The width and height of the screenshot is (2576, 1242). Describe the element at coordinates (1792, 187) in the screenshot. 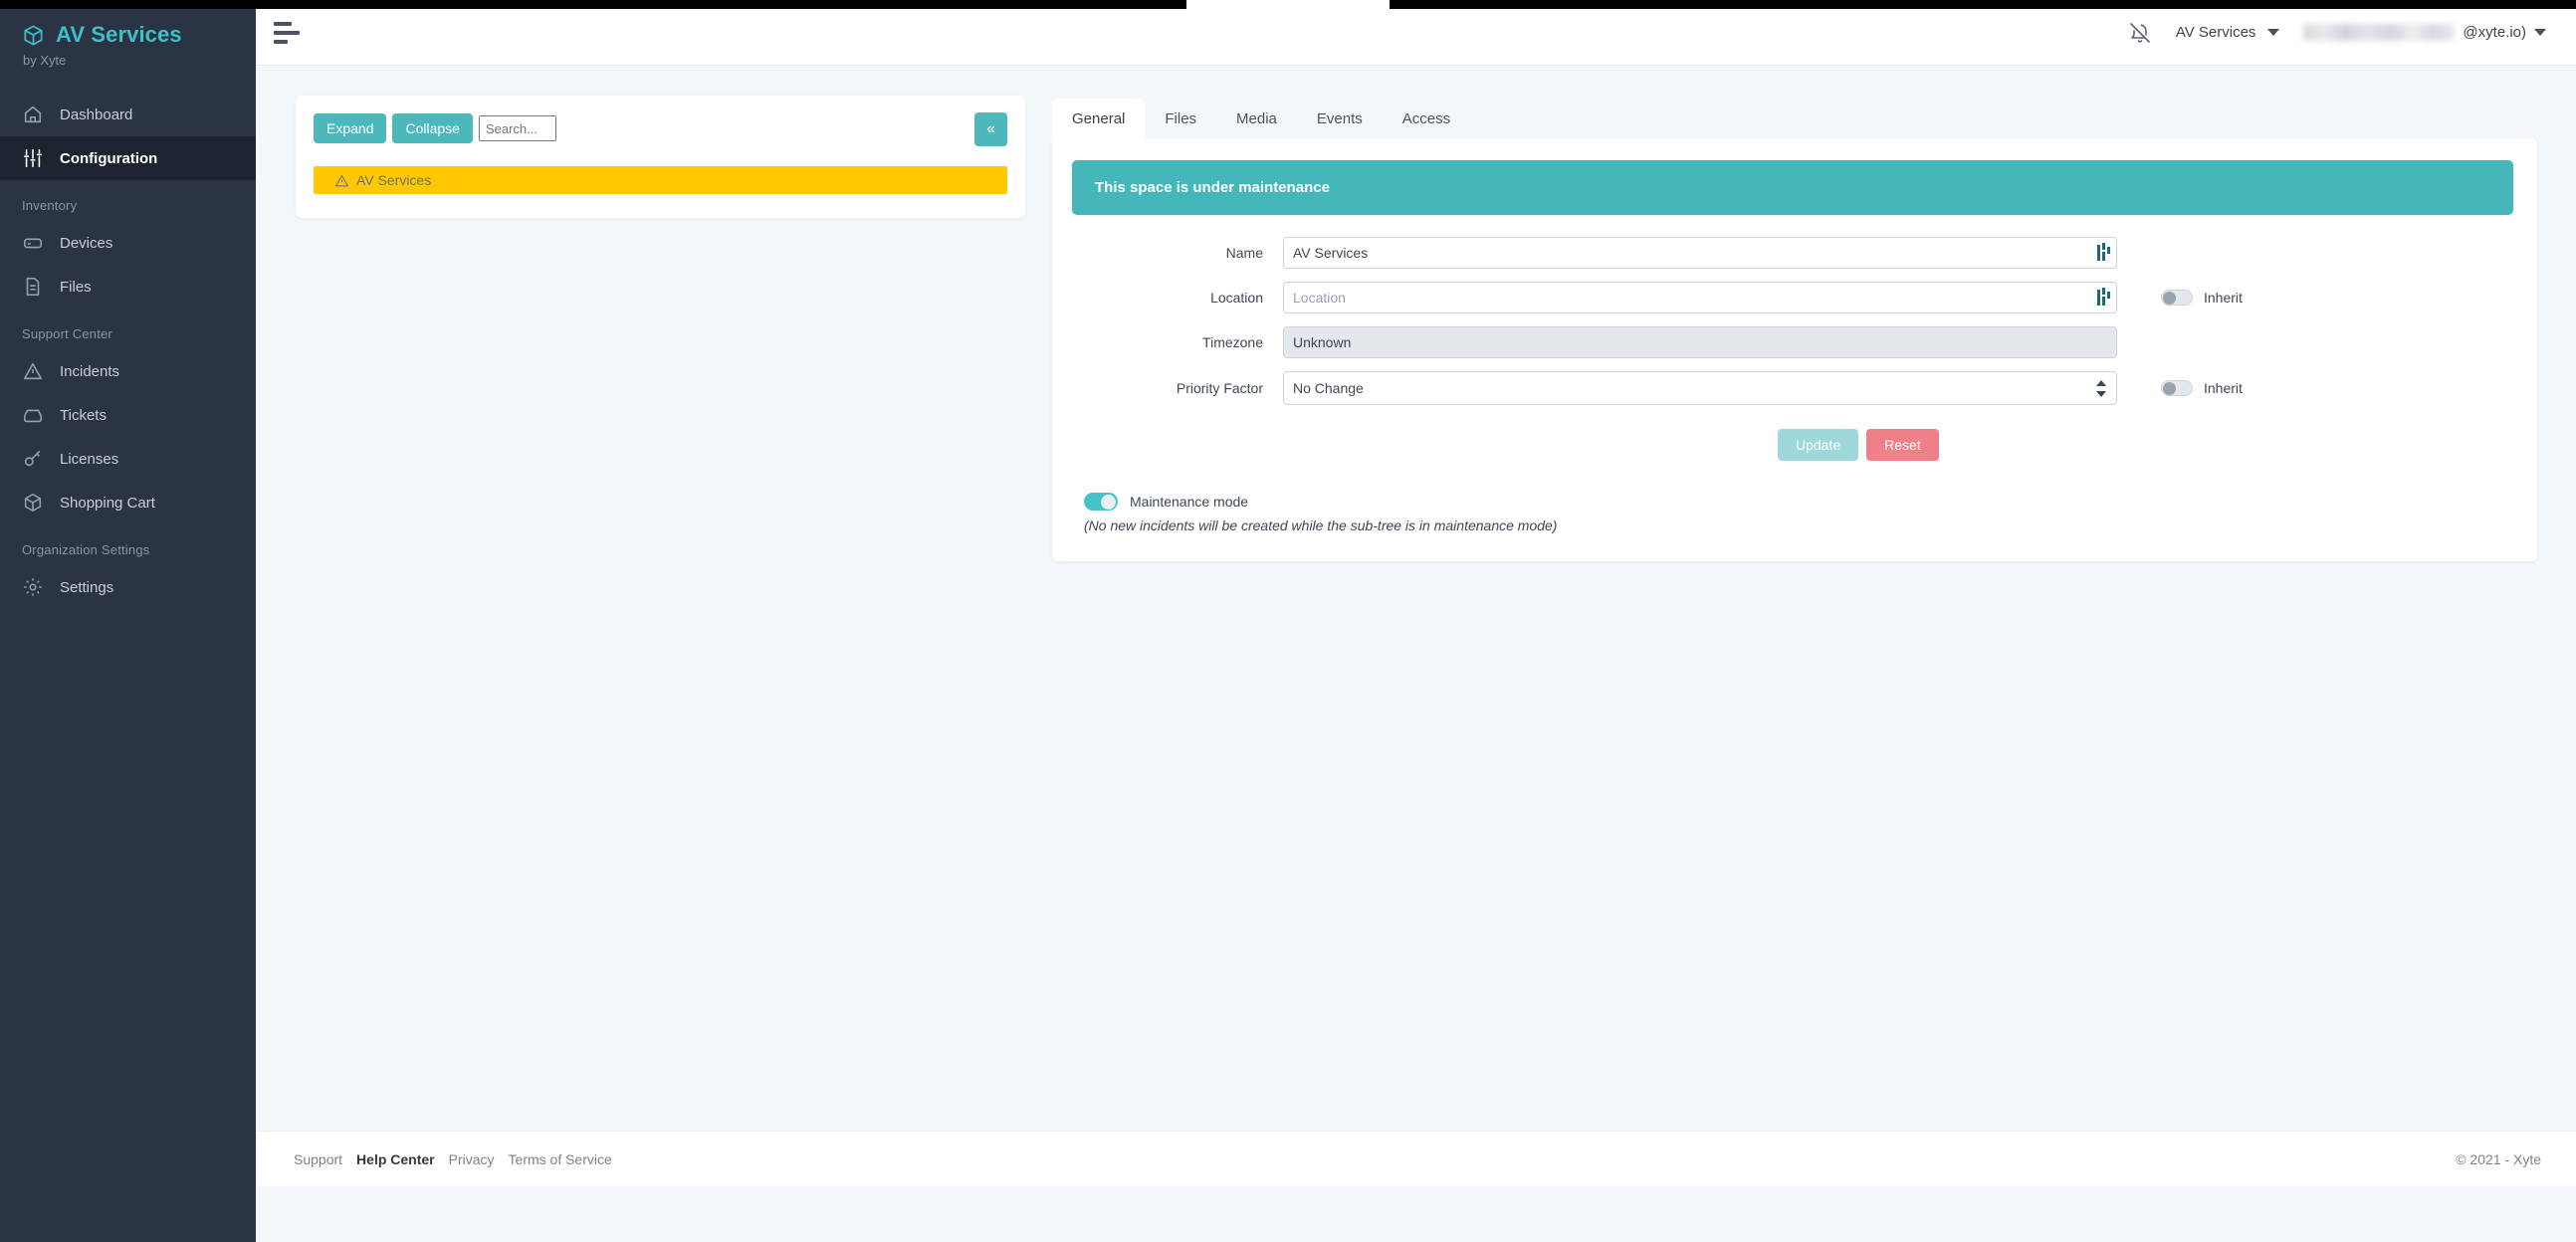

I see `maintenance-banner: This space is under maintenance` at that location.